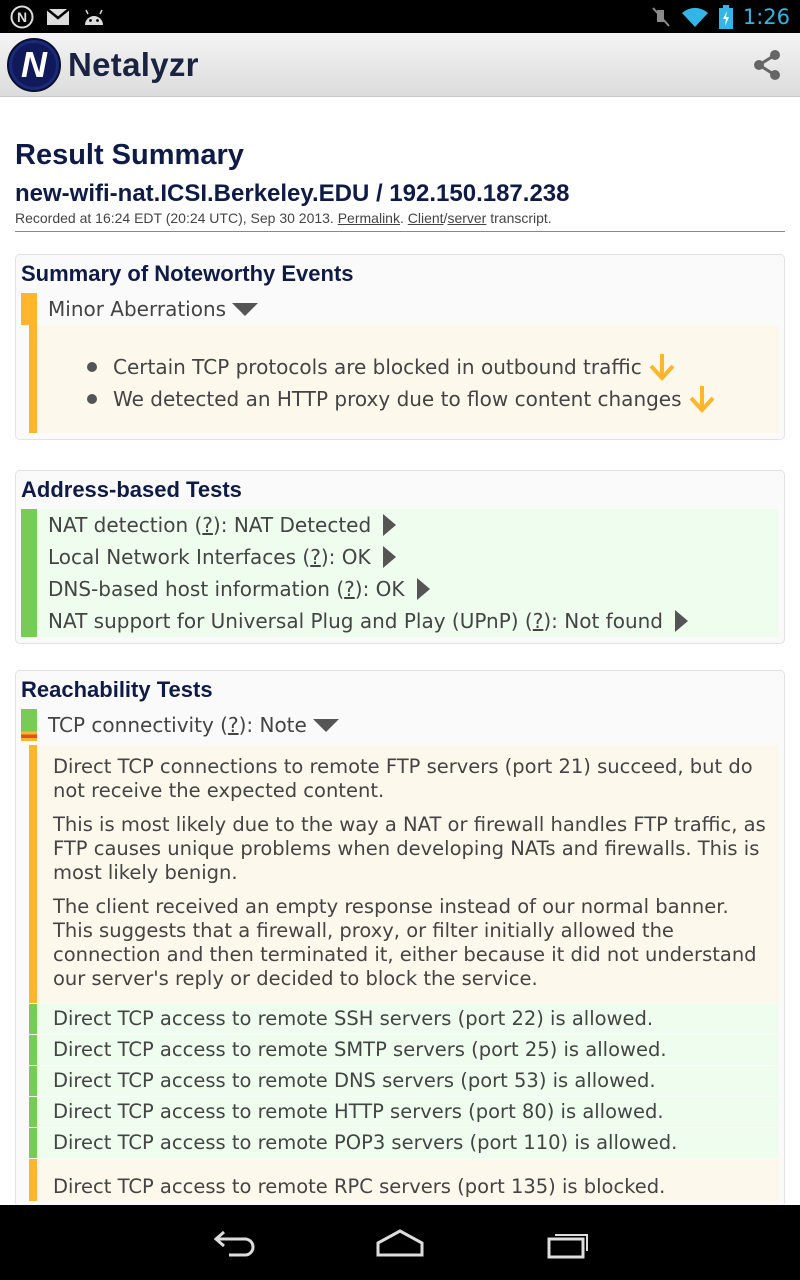 The width and height of the screenshot is (800, 1280). Describe the element at coordinates (129, 155) in the screenshot. I see `page-title: Result Summary` at that location.